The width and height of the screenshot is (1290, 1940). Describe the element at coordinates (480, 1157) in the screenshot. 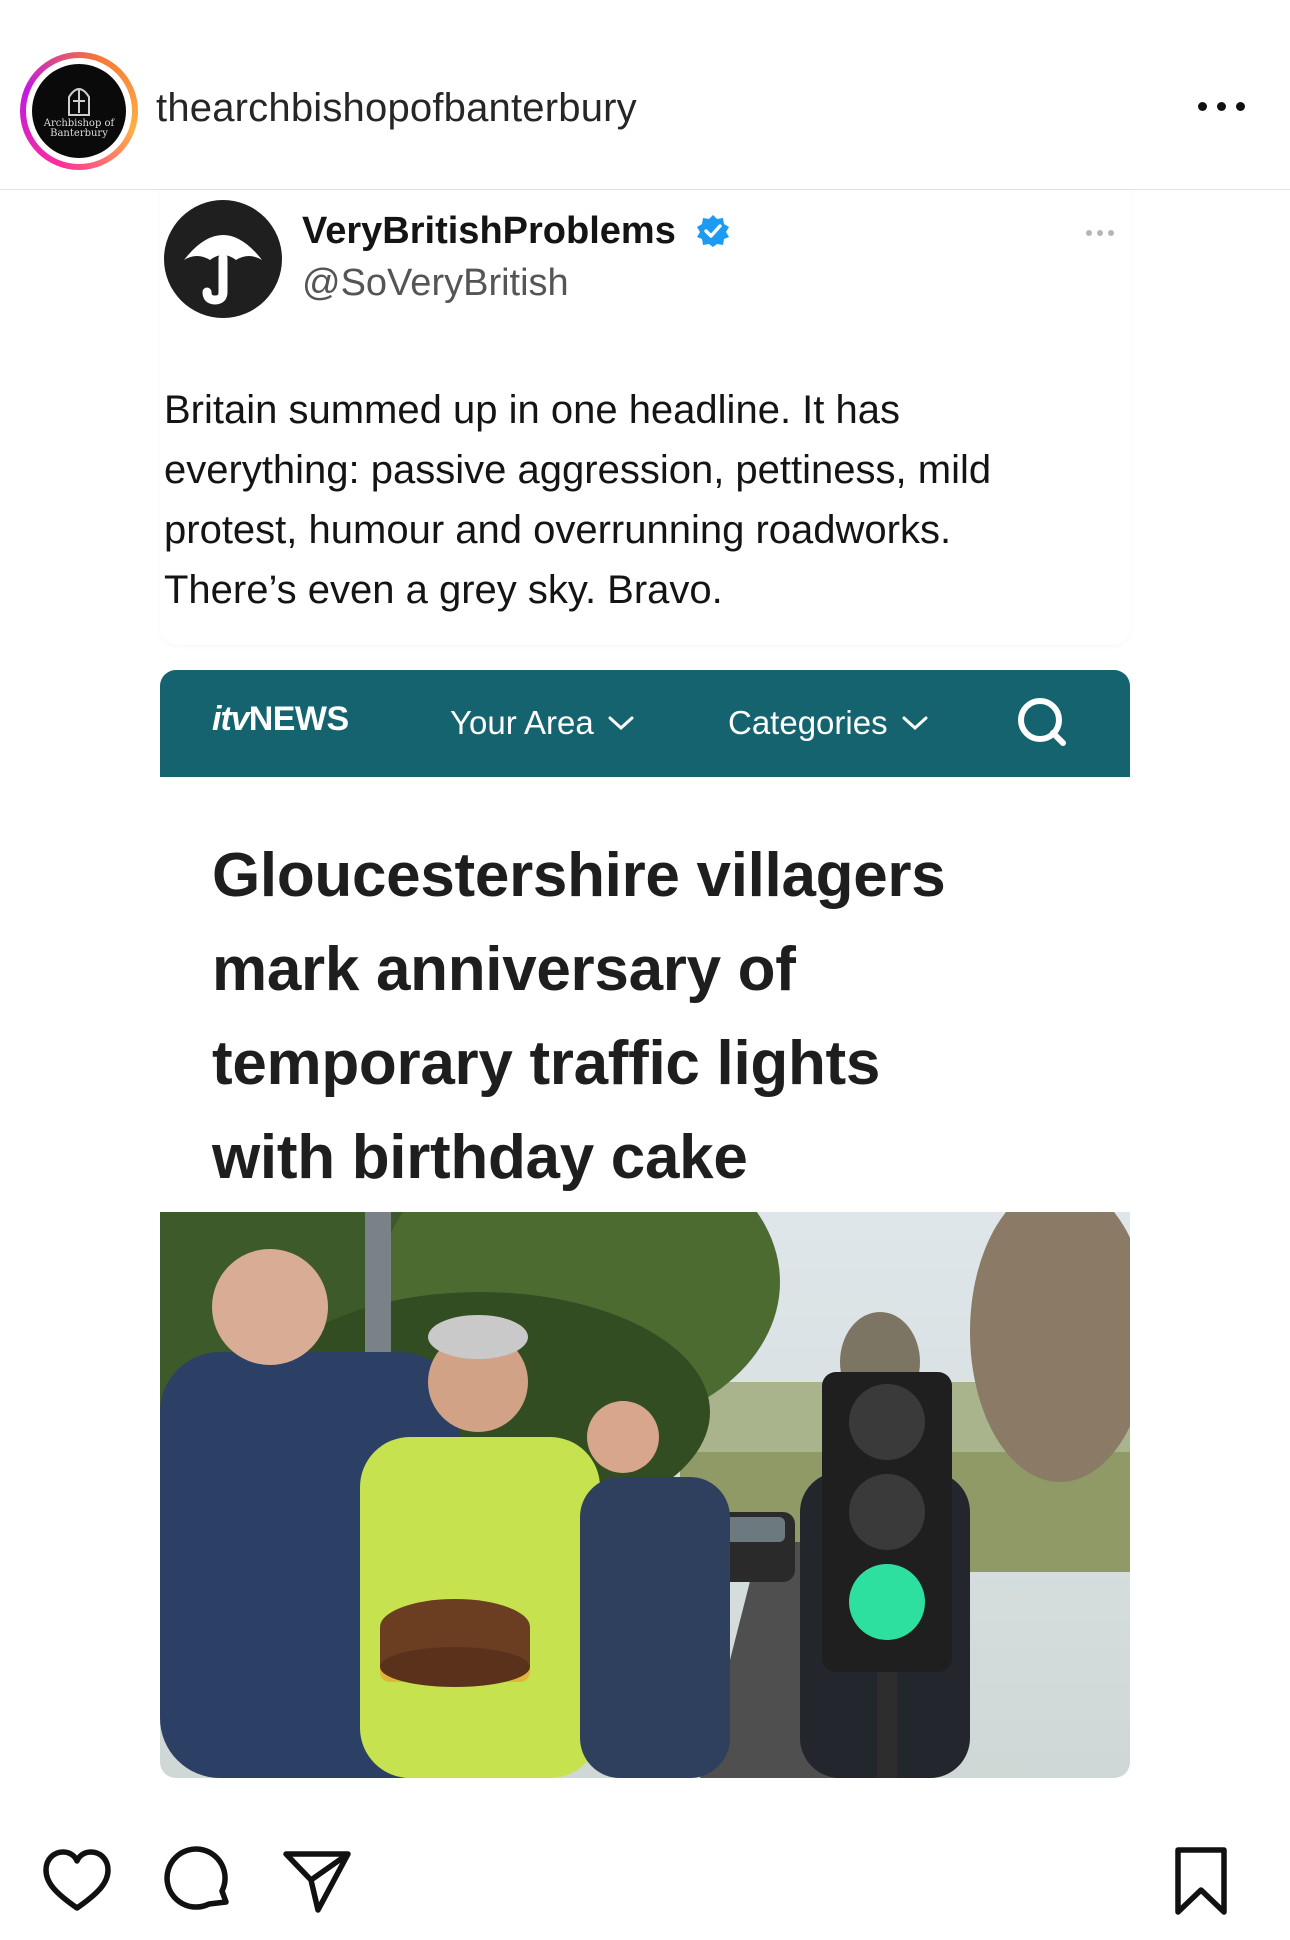

I see `headline-line: with birthday cake` at that location.